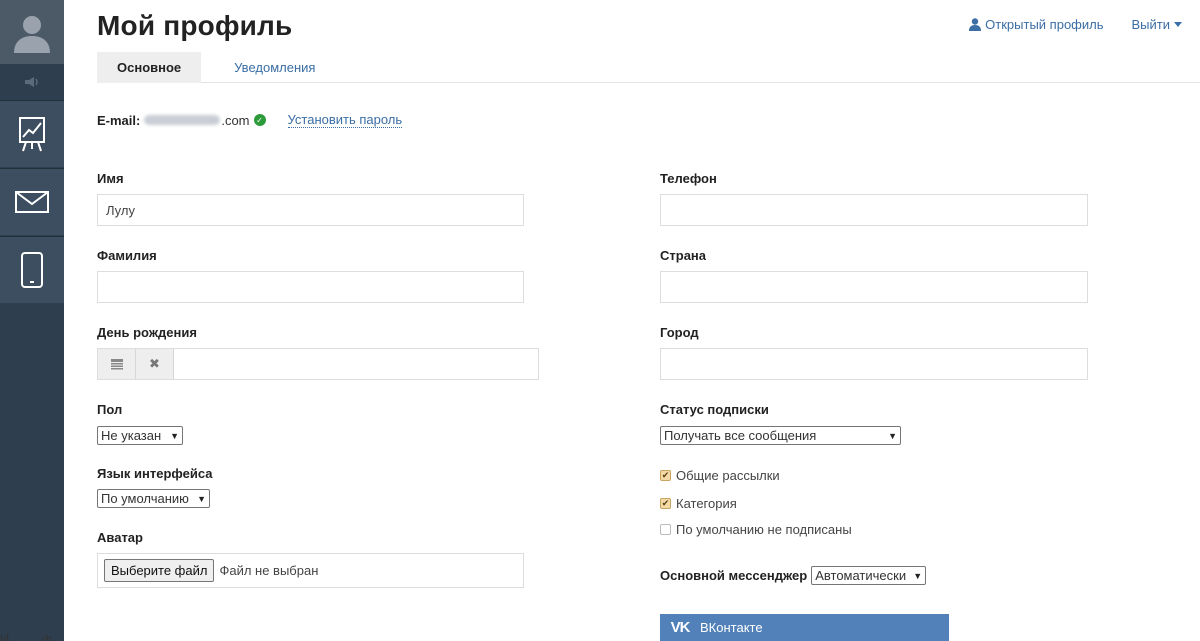 The height and width of the screenshot is (641, 1200). What do you see at coordinates (120, 537) in the screenshot?
I see `avatar-label: Аватар` at bounding box center [120, 537].